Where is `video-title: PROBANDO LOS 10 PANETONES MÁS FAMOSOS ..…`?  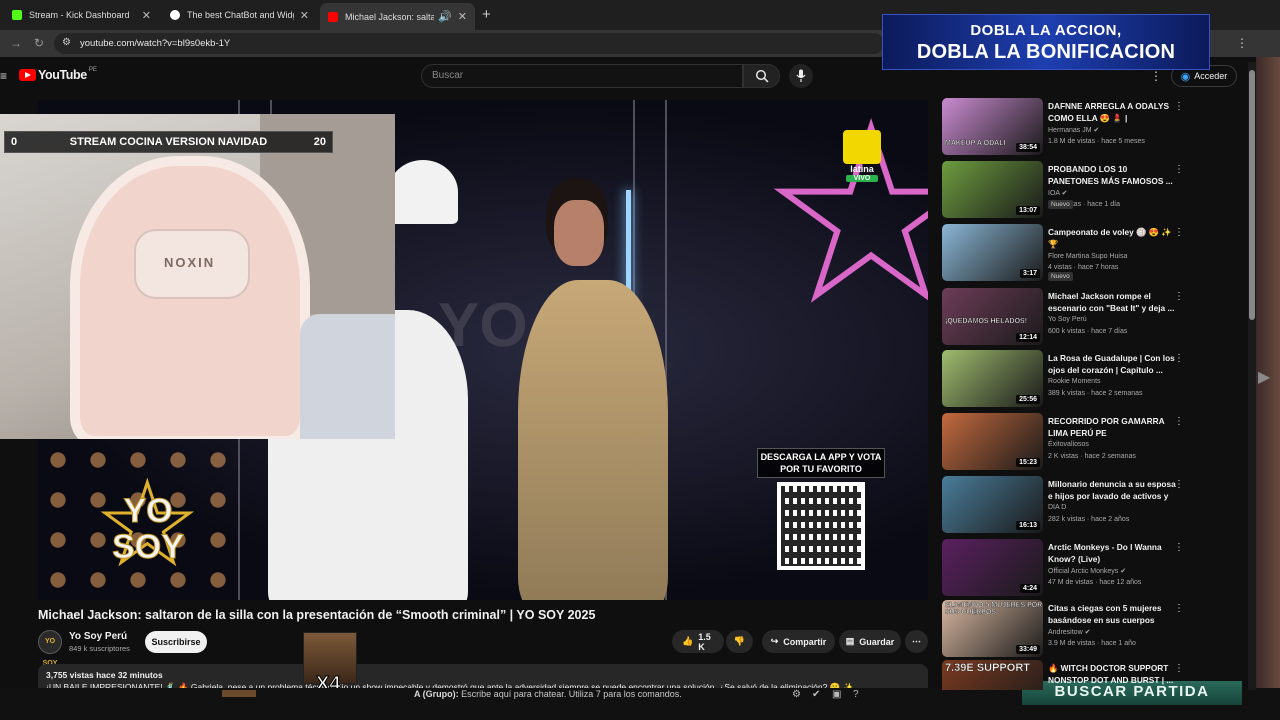
video-title: PROBANDO LOS 10 PANETONES MÁS FAMOSOS ..… is located at coordinates (1112, 175).